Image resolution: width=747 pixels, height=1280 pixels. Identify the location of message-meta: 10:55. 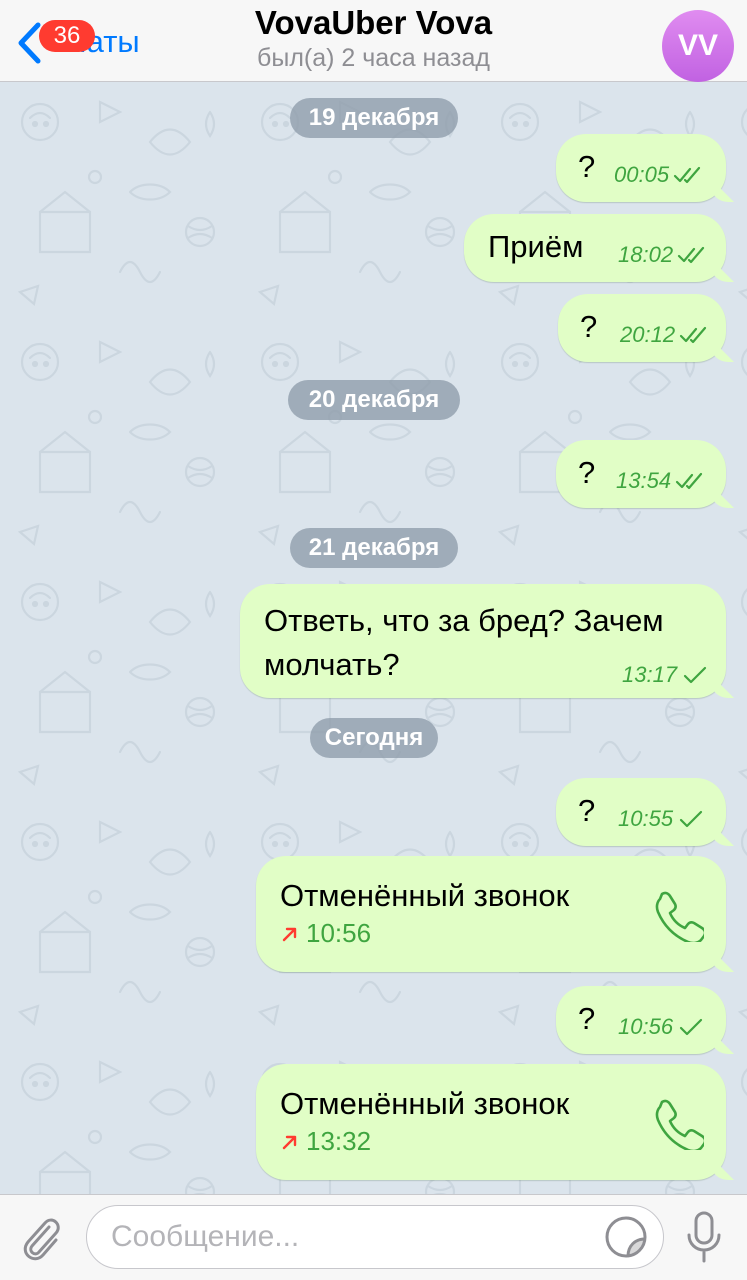
(662, 819).